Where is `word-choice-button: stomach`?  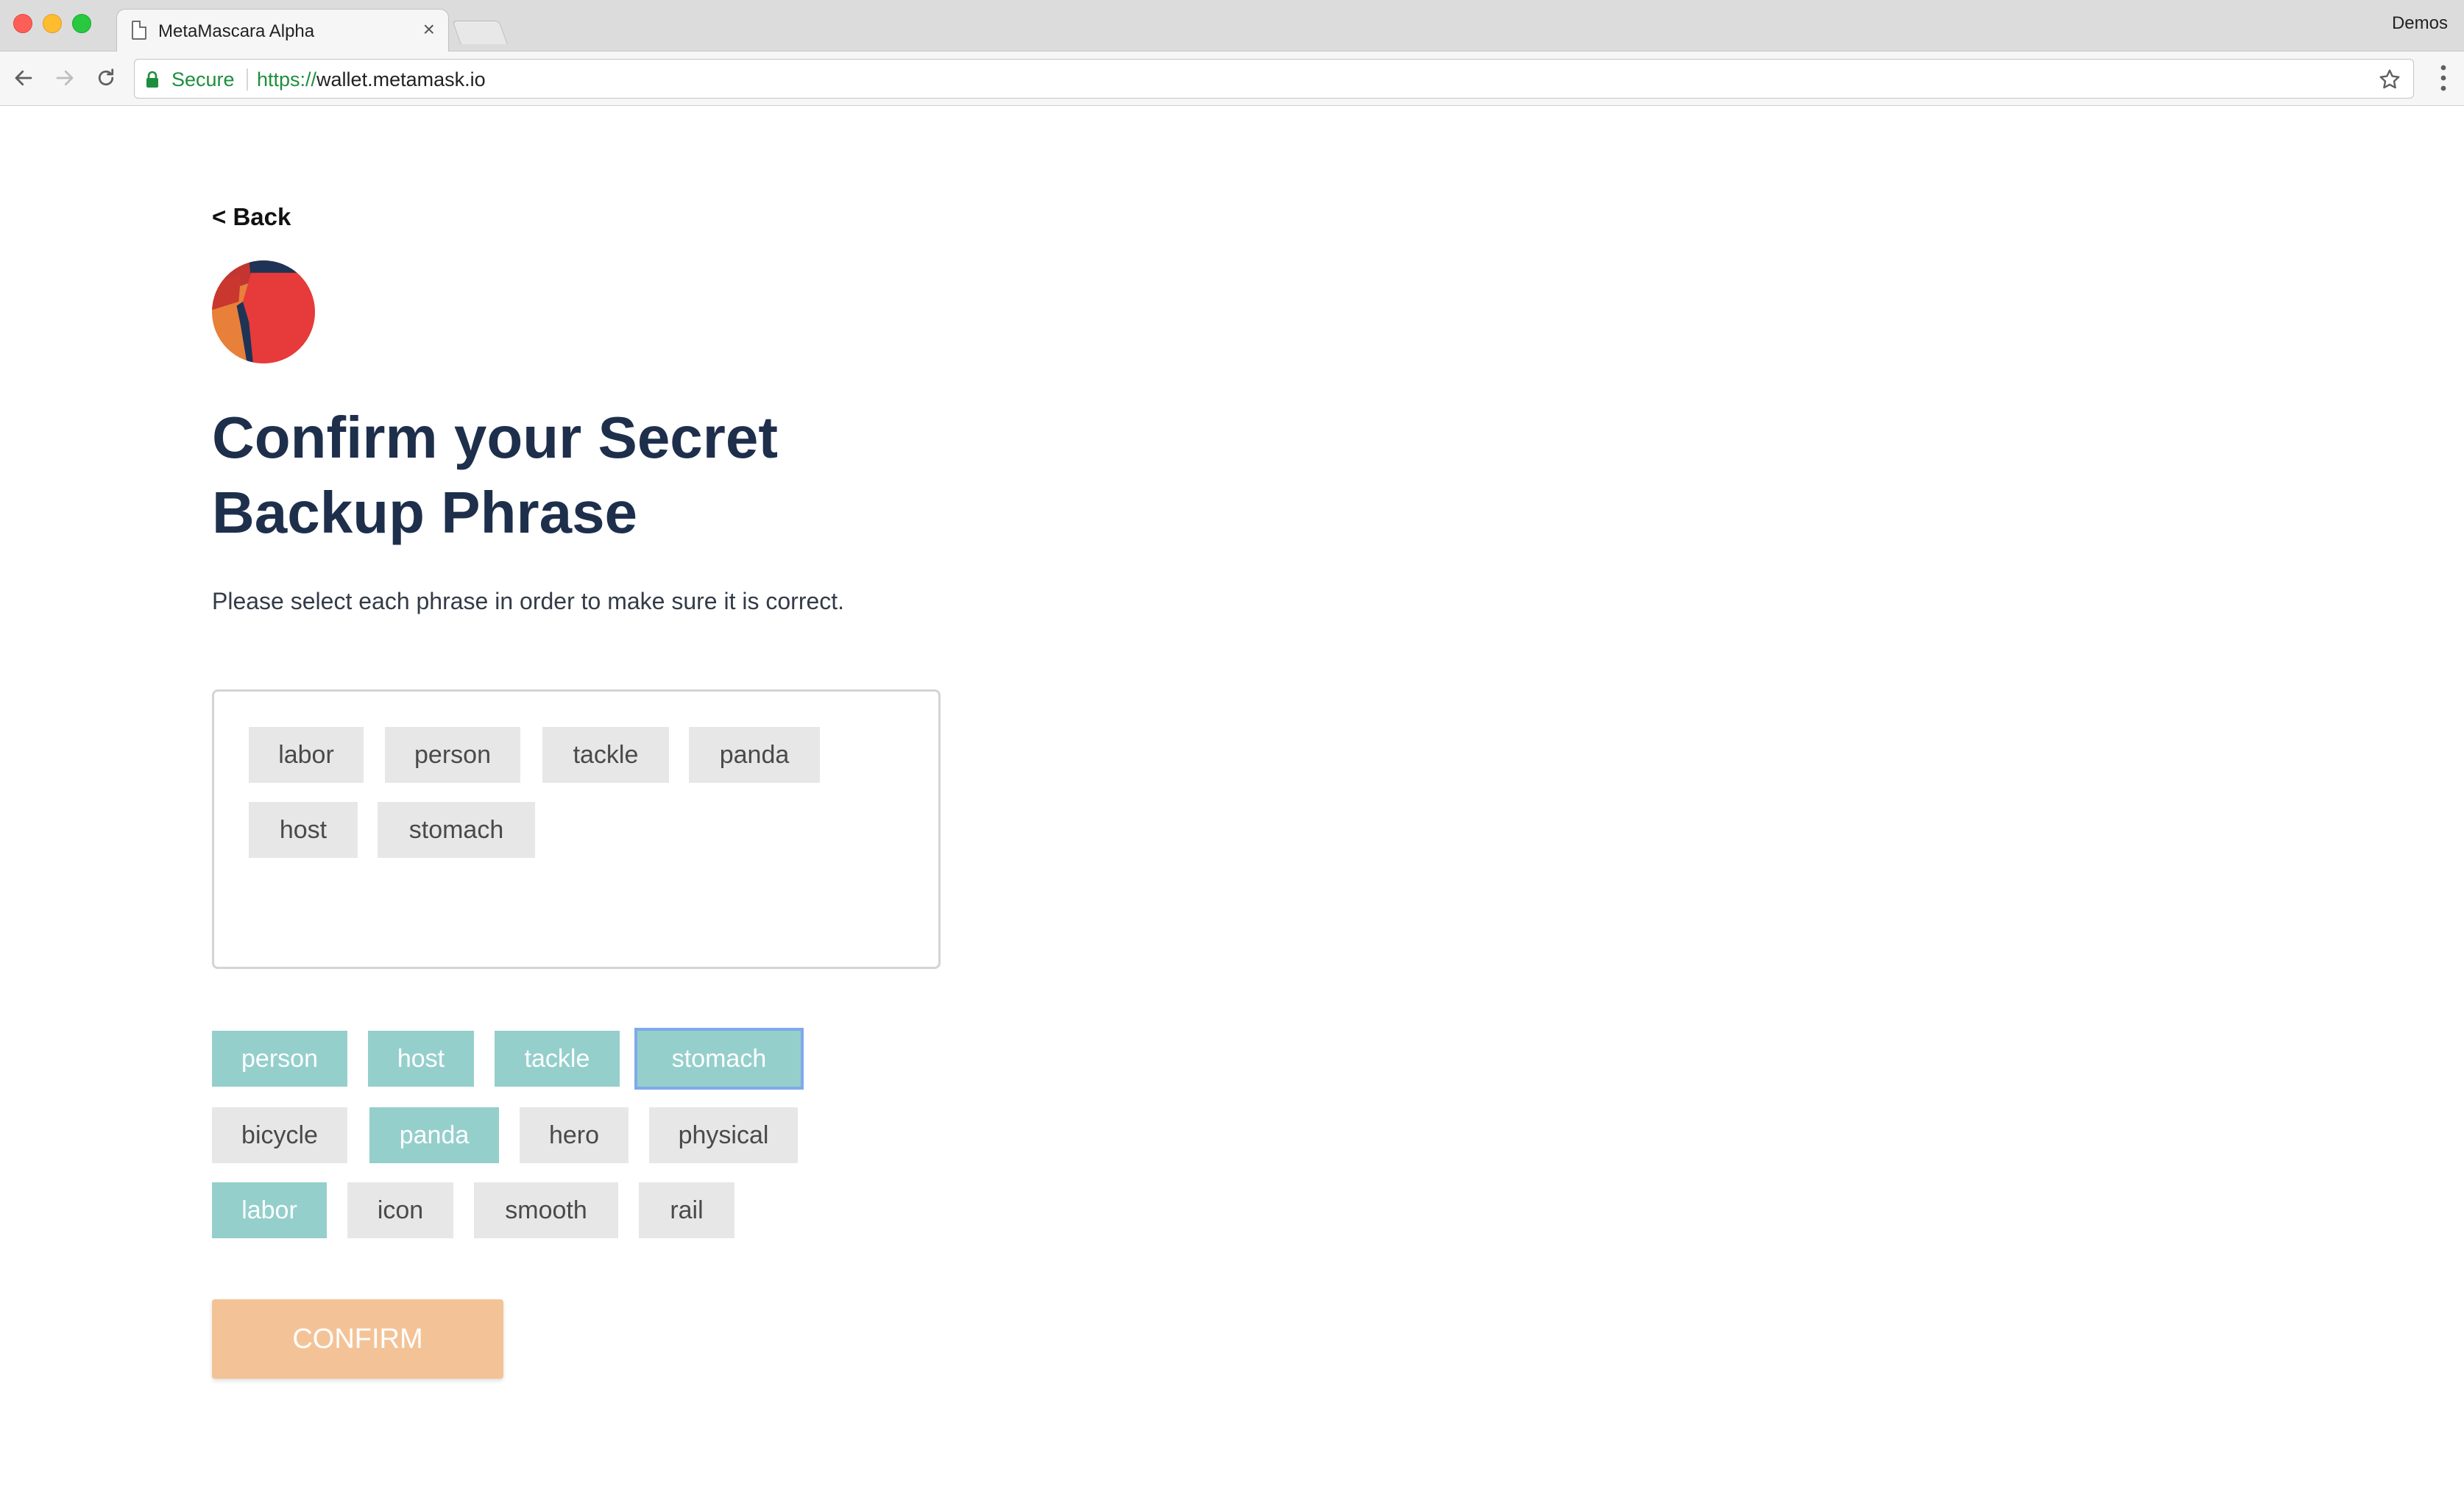 word-choice-button: stomach is located at coordinates (719, 1059).